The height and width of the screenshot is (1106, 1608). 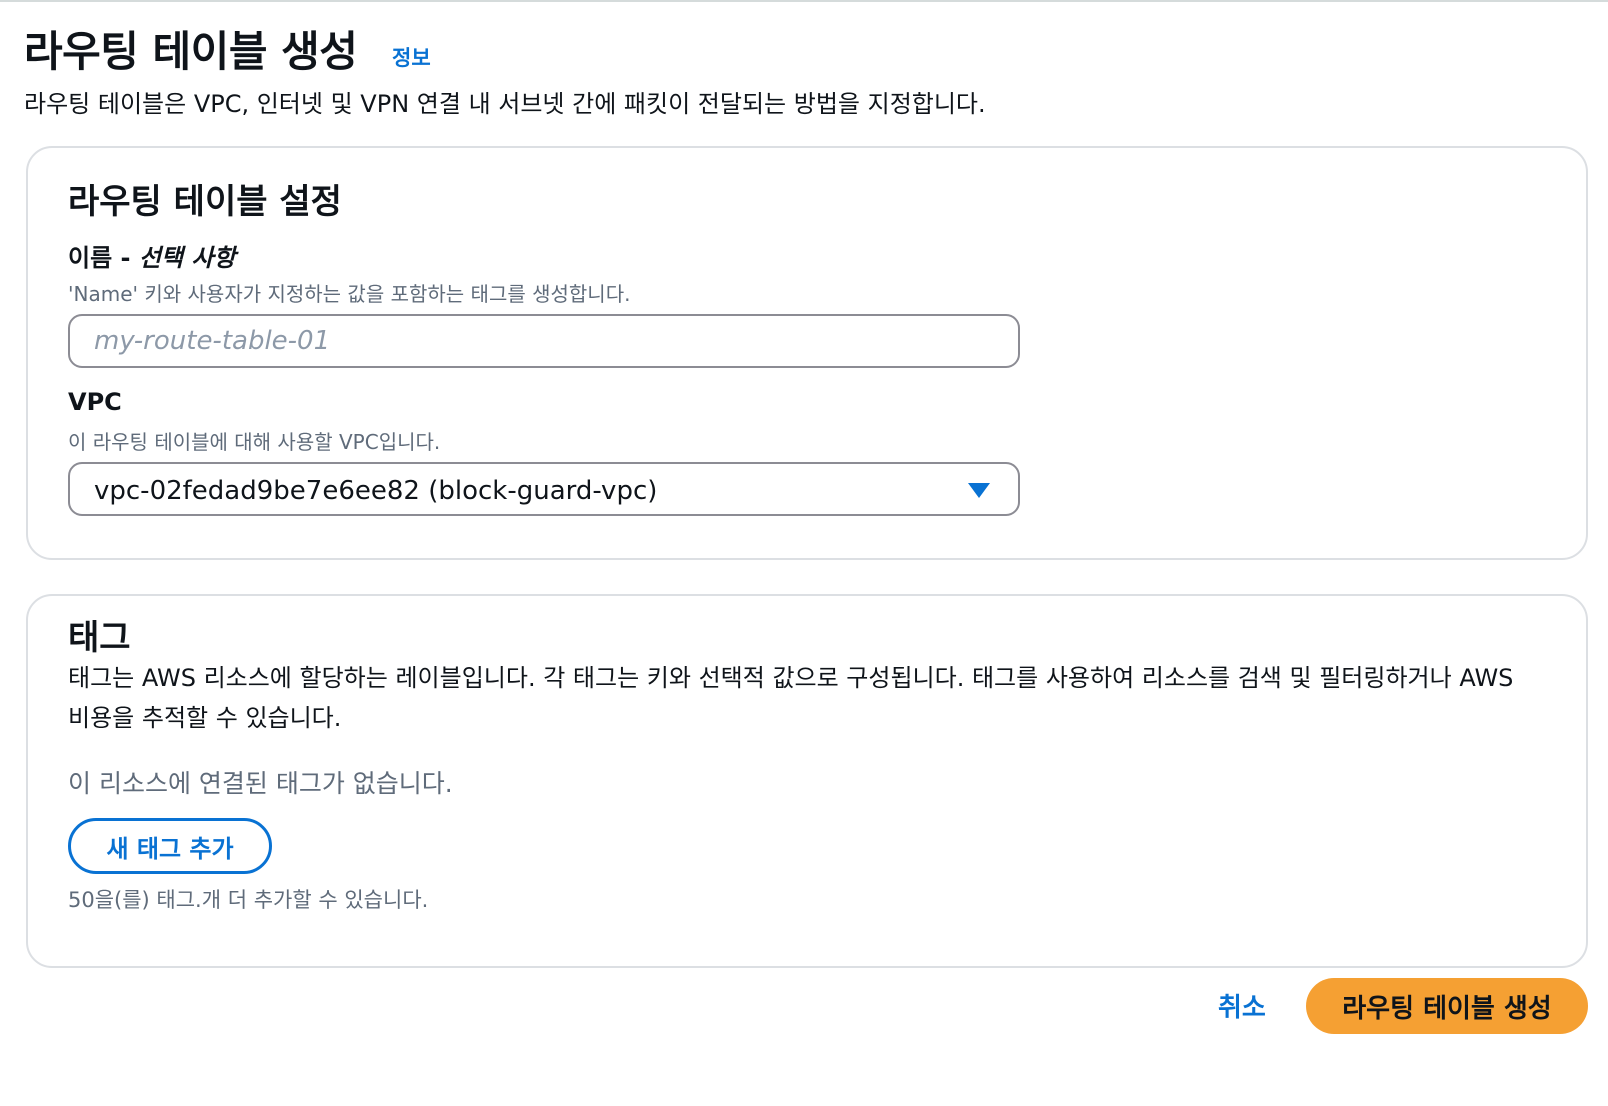 What do you see at coordinates (1447, 1006) in the screenshot?
I see `create-route-table-button: 라우팅 테이블 생성` at bounding box center [1447, 1006].